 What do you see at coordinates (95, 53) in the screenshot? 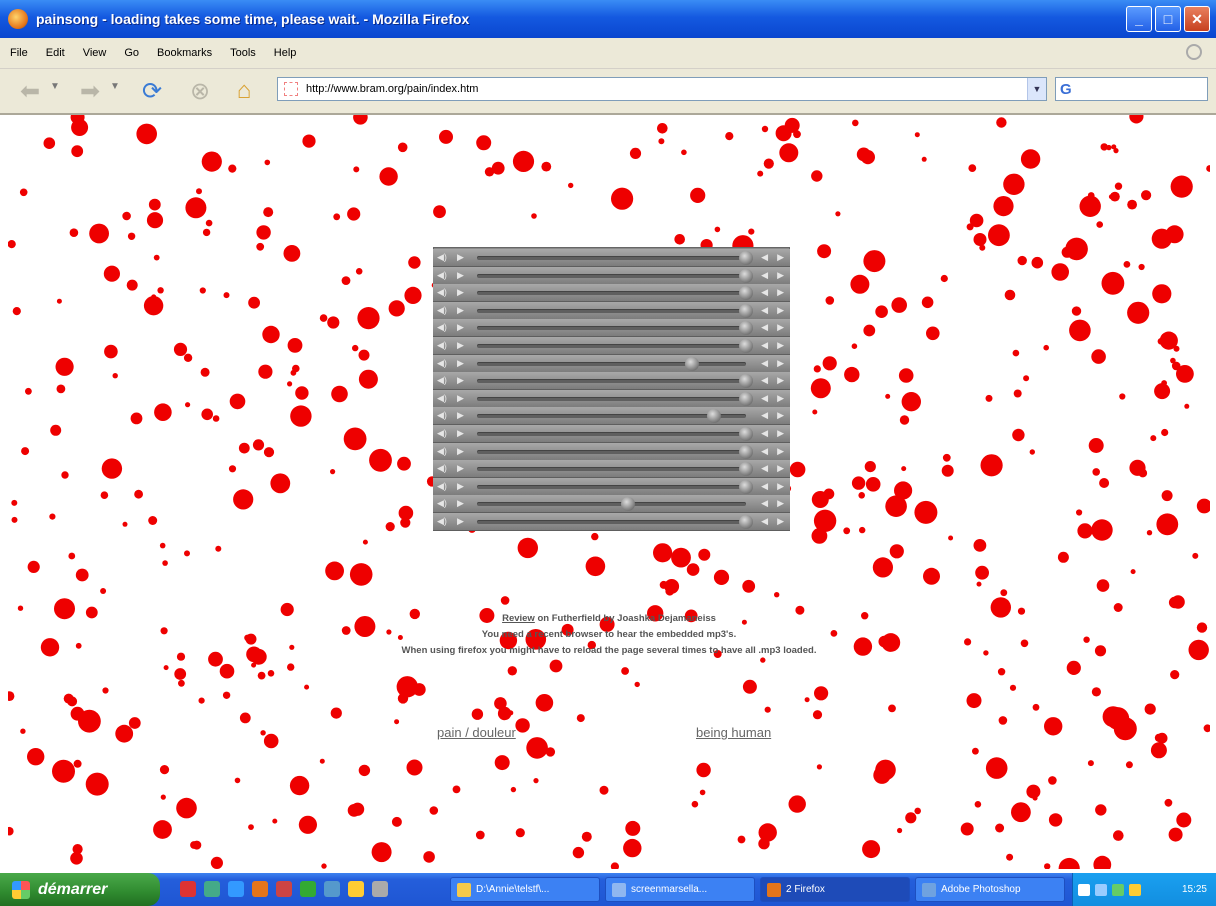
I see `menu-view: View` at bounding box center [95, 53].